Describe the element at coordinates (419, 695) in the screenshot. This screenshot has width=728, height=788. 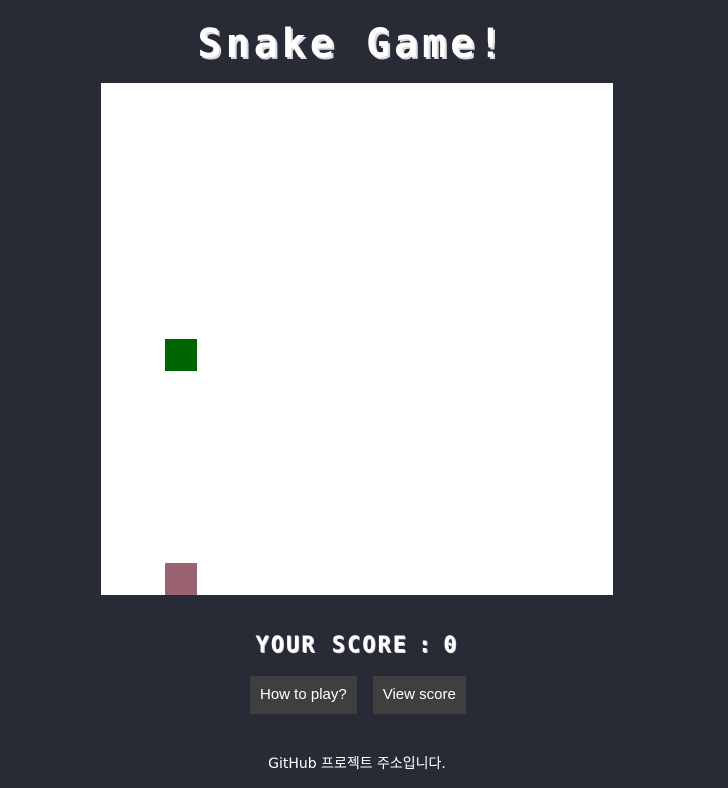
I see `view-score-button: View score` at that location.